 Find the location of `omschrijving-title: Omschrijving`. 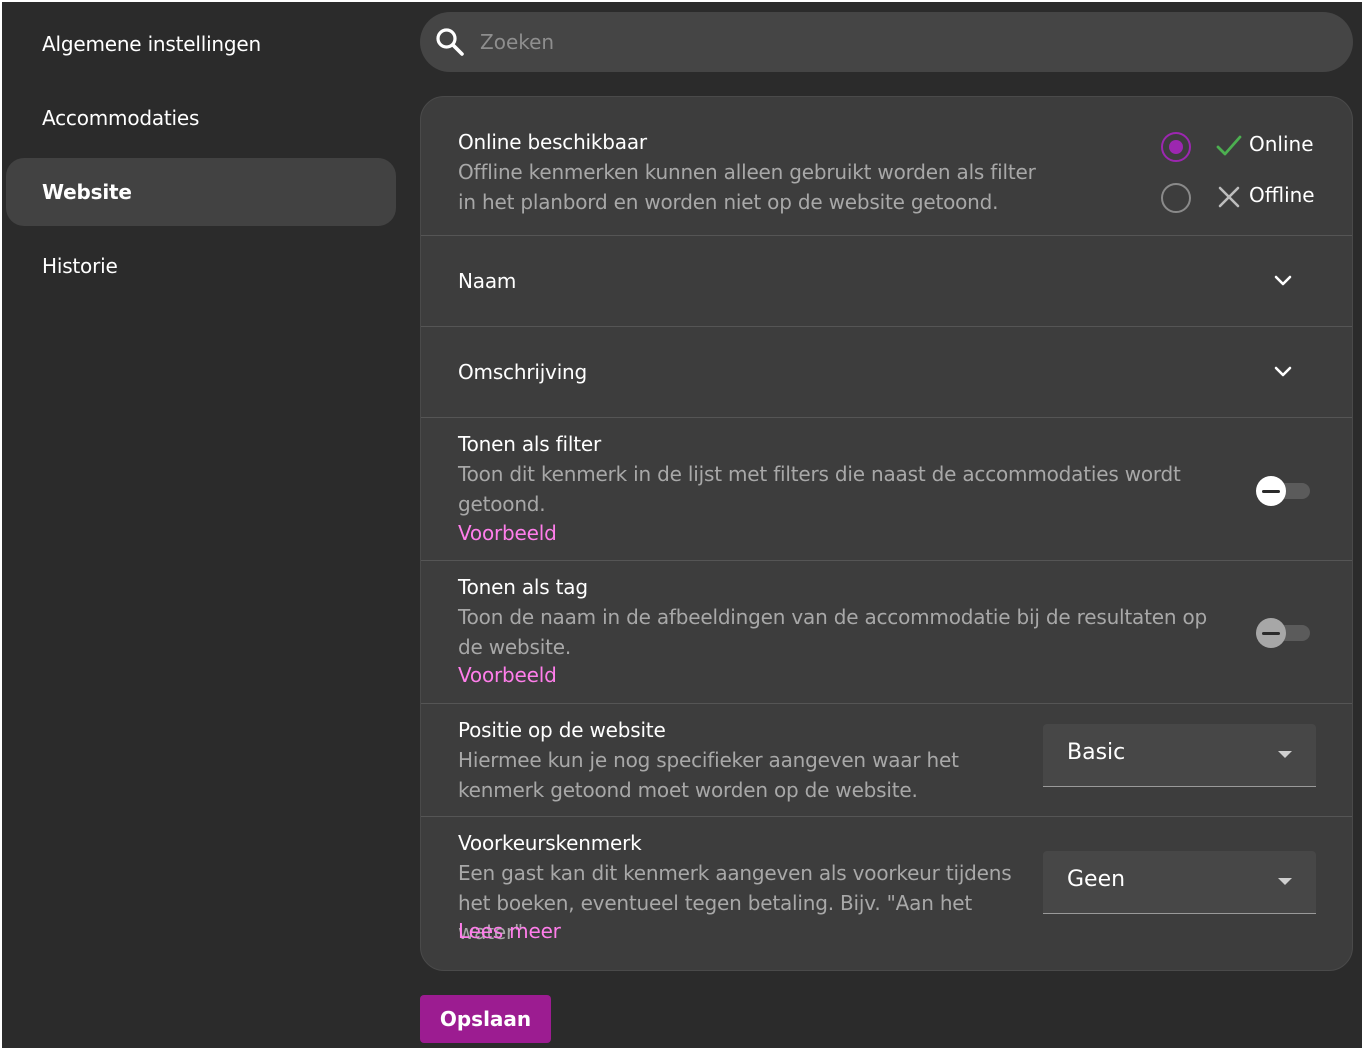

omschrijving-title: Omschrijving is located at coordinates (523, 372).